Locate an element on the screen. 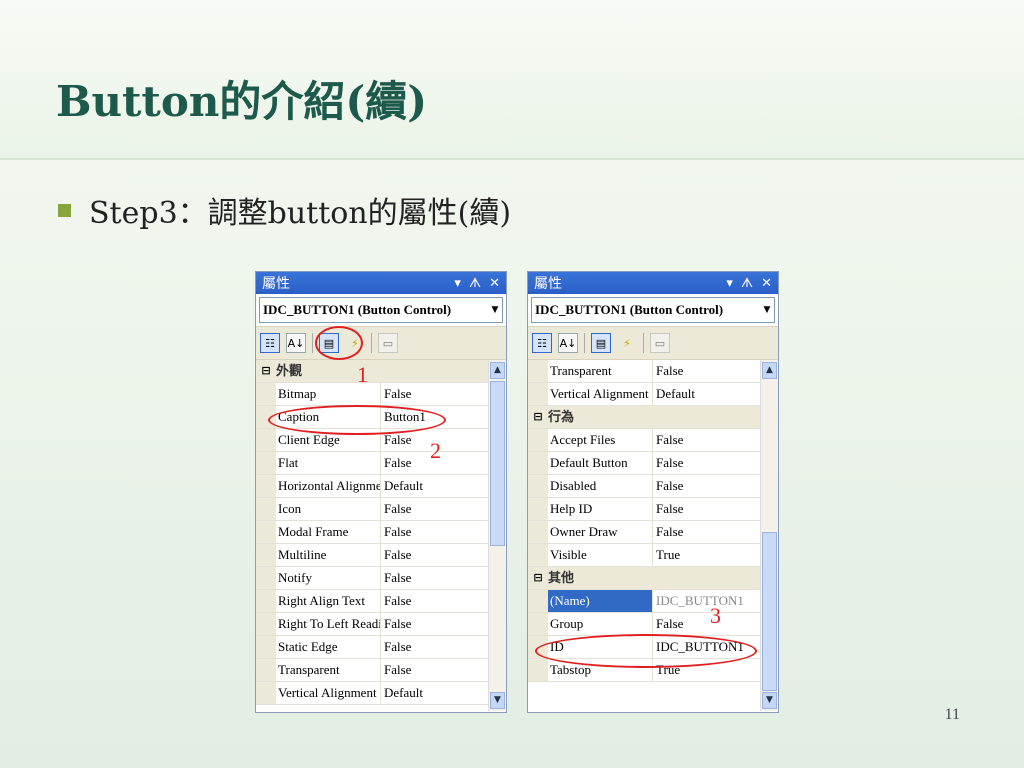 Image resolution: width=1024 pixels, height=768 pixels. property-name: Accept Files is located at coordinates (600, 440).